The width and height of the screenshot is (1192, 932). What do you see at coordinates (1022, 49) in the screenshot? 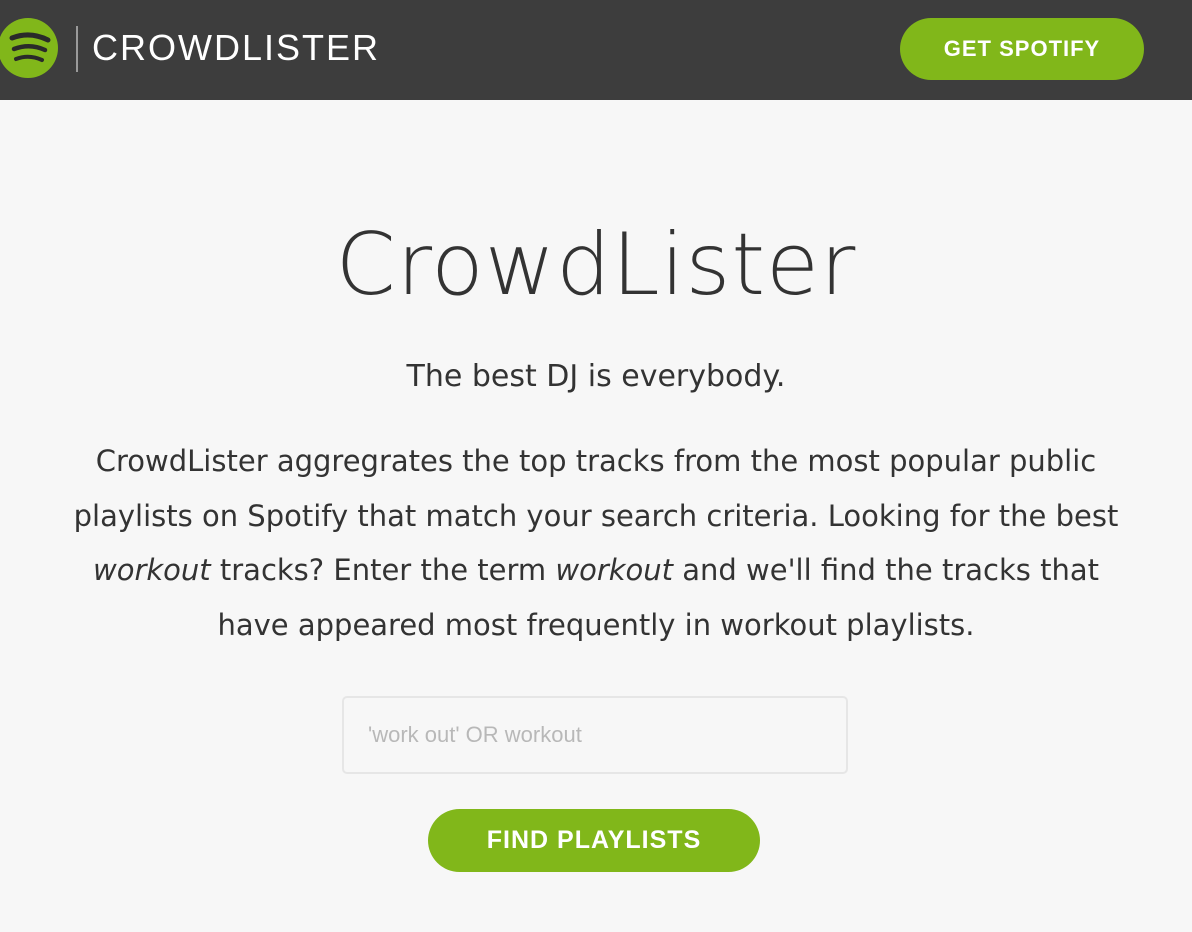
I see `get-spotify-button: GET SPOTIFY` at bounding box center [1022, 49].